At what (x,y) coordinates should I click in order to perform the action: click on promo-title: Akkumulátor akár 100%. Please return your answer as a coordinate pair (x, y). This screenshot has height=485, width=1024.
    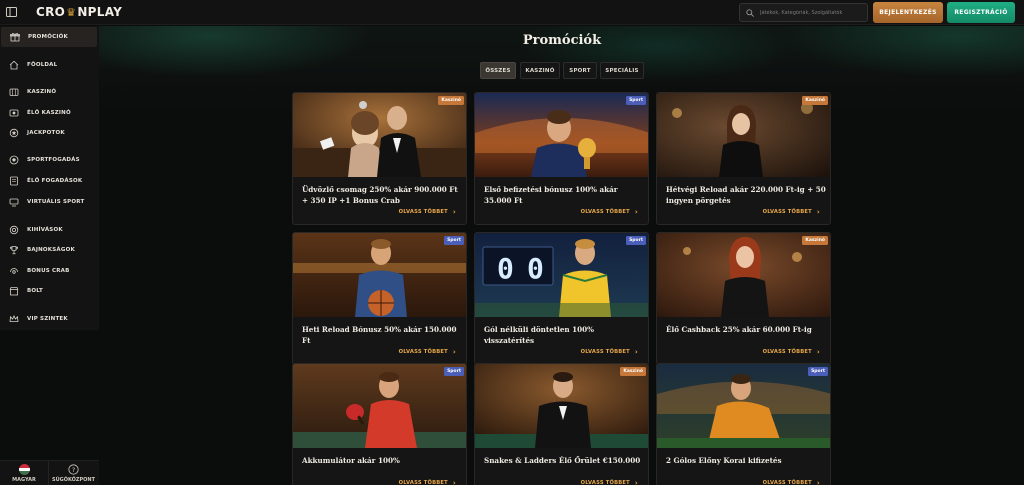
    Looking at the image, I should click on (351, 460).